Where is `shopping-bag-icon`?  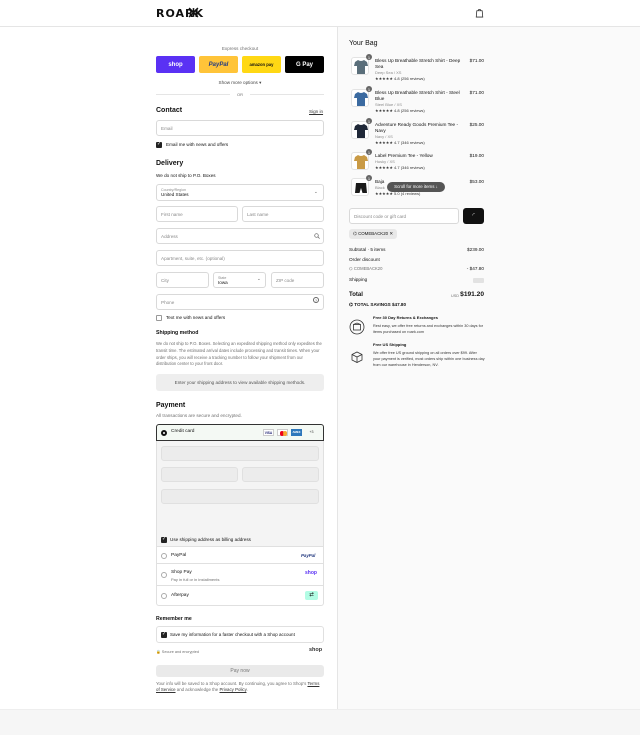
shopping-bag-icon is located at coordinates (479, 13).